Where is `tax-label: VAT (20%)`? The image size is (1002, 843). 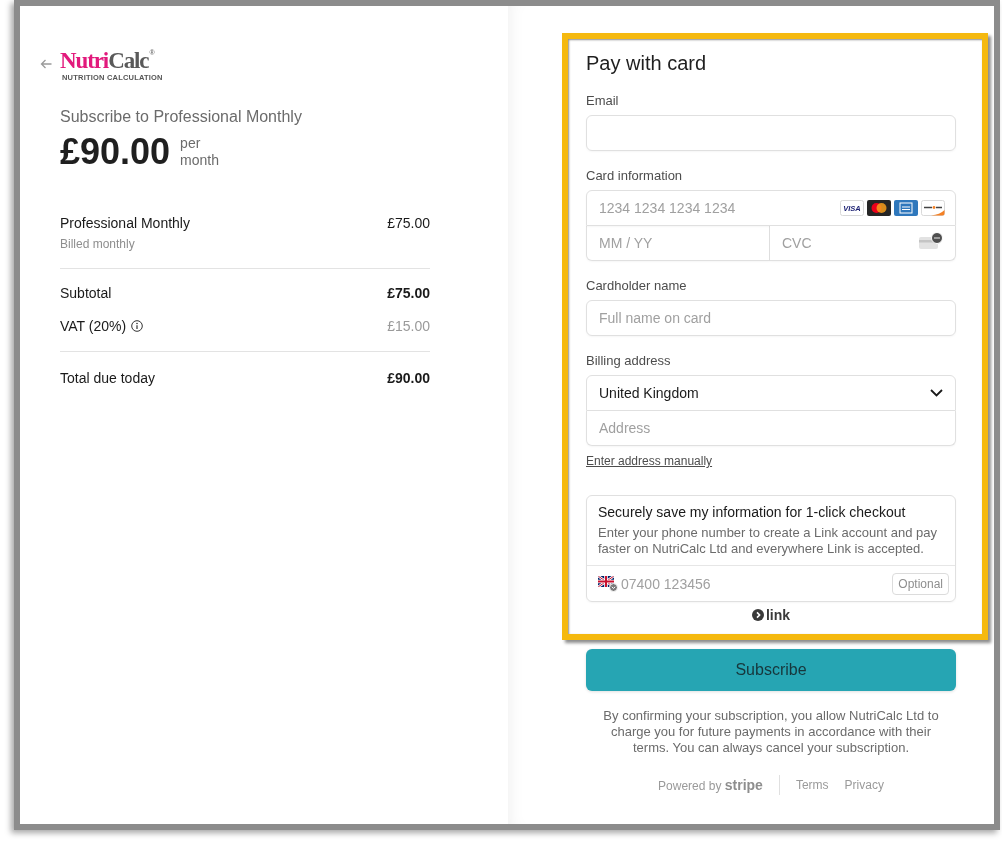
tax-label: VAT (20%) is located at coordinates (93, 326).